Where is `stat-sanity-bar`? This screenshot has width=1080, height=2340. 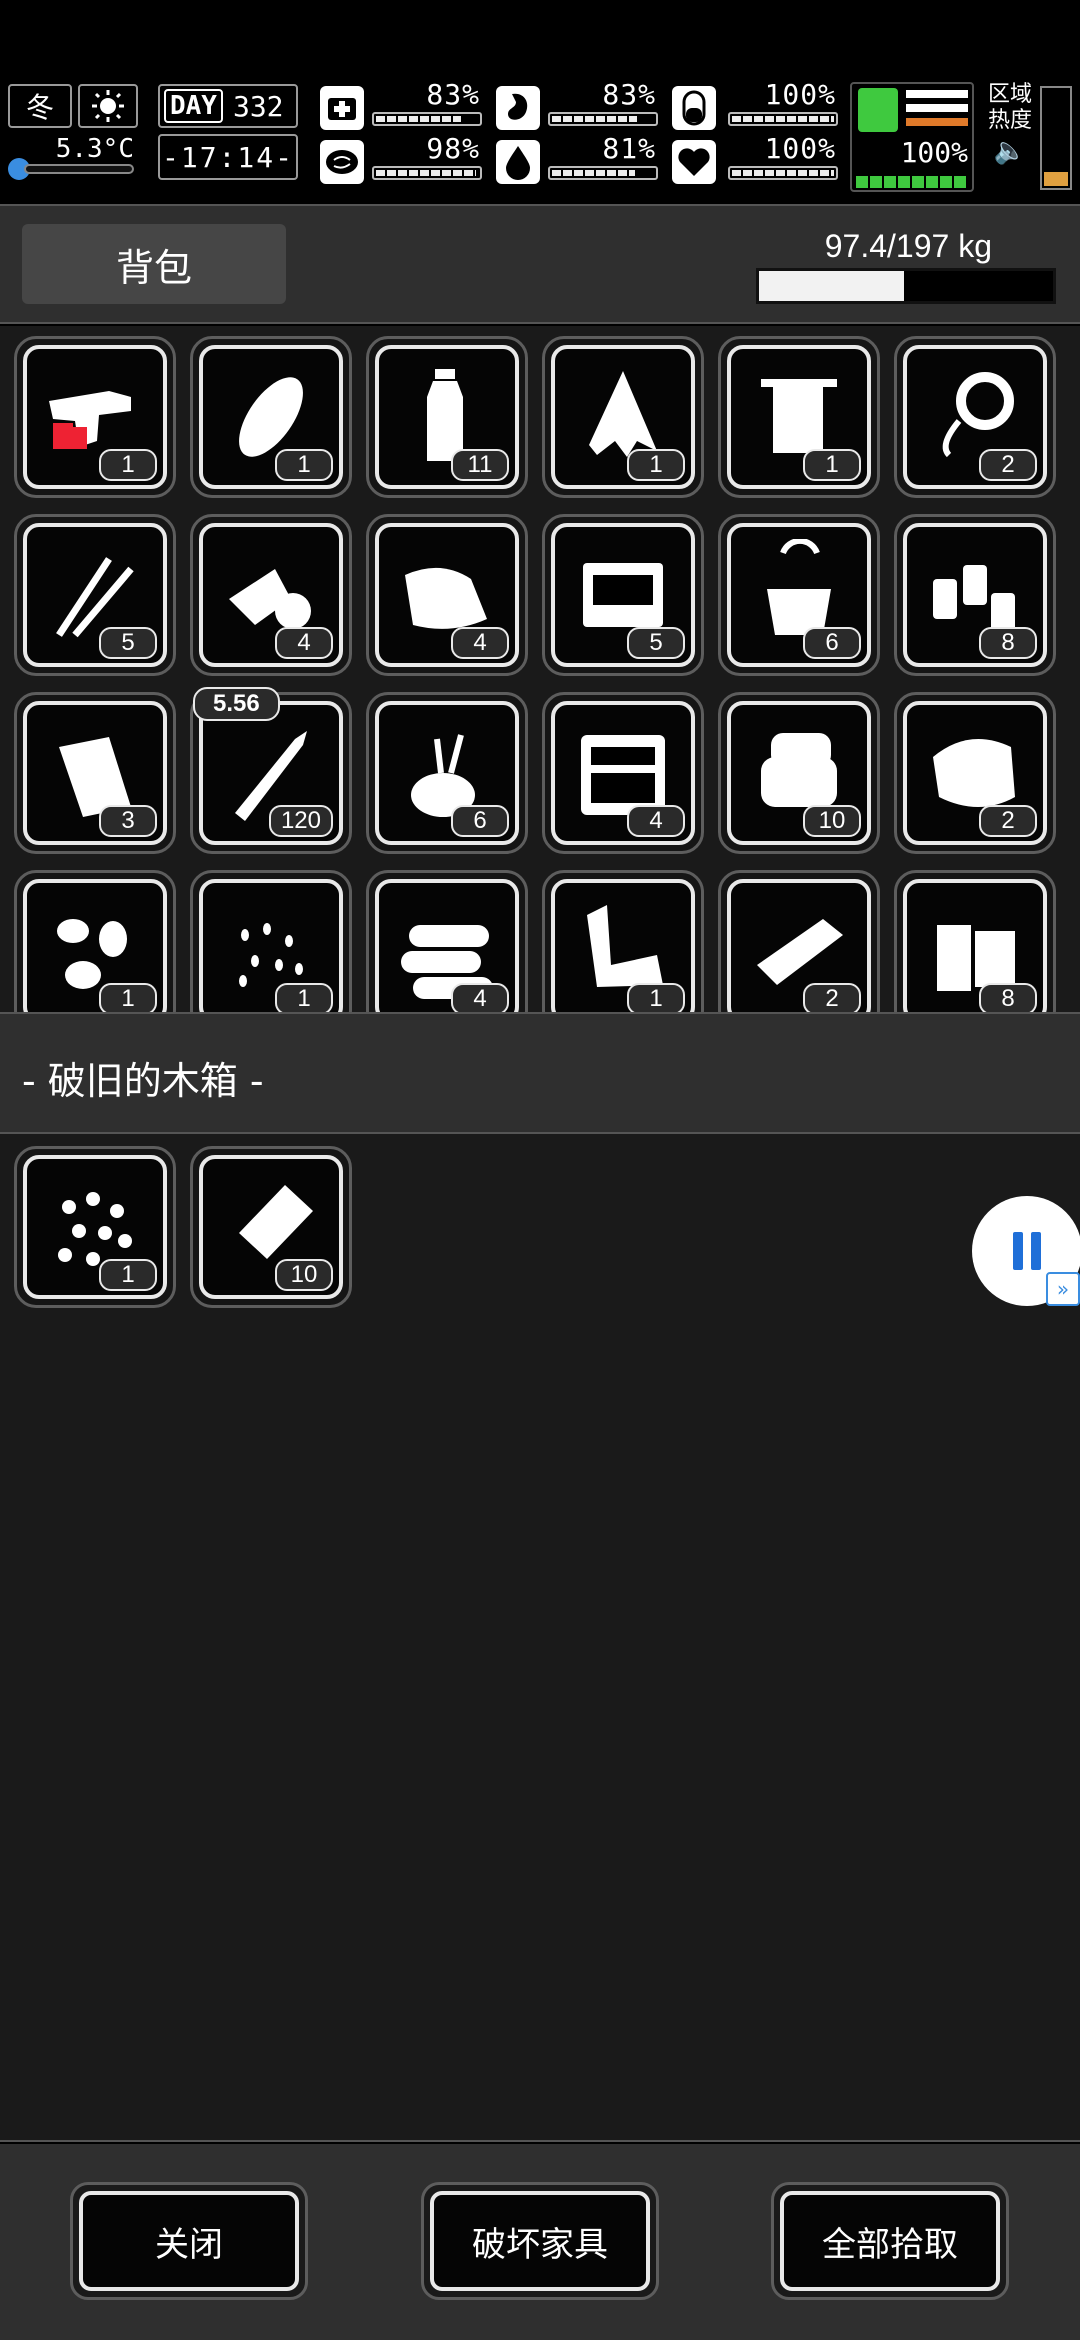 stat-sanity-bar is located at coordinates (427, 173).